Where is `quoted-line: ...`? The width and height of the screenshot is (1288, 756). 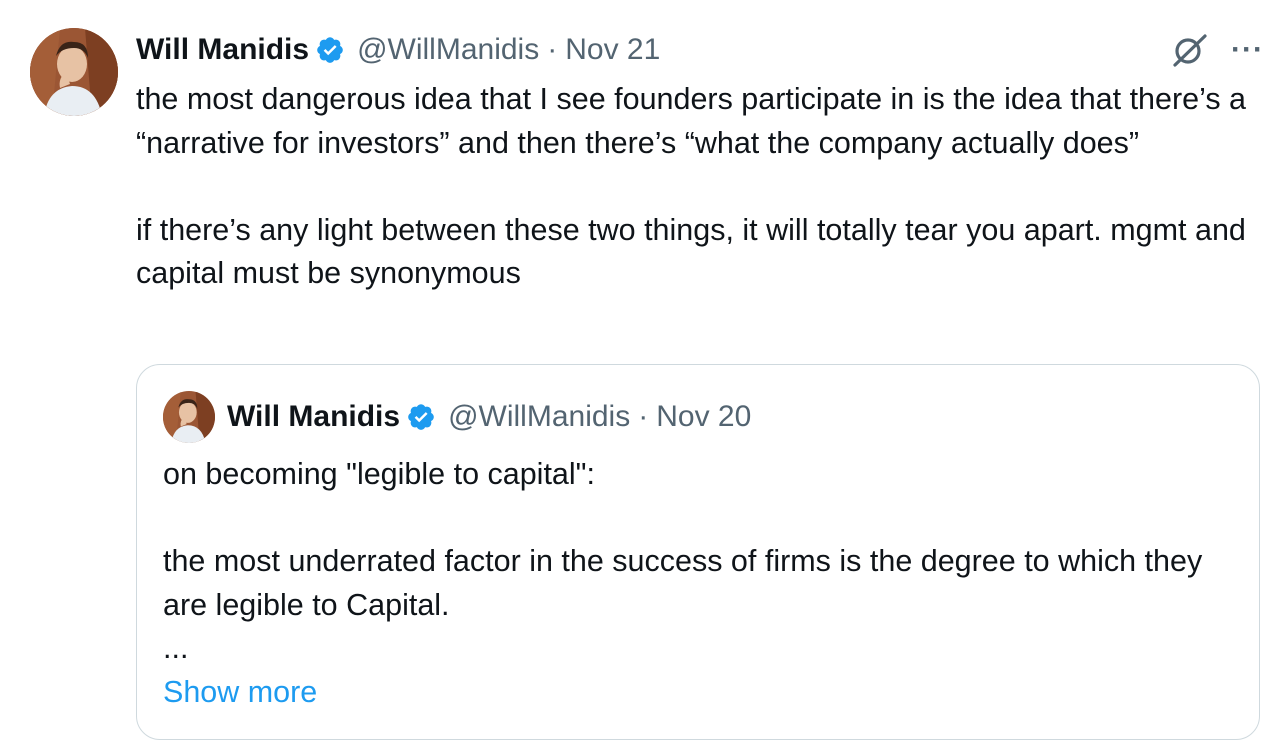
quoted-line: ... is located at coordinates (176, 648).